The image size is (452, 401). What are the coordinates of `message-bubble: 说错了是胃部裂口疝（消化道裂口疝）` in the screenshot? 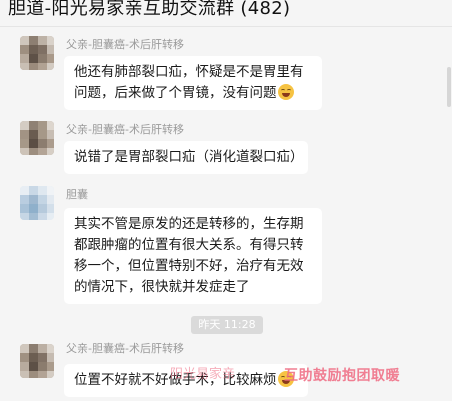 It's located at (186, 157).